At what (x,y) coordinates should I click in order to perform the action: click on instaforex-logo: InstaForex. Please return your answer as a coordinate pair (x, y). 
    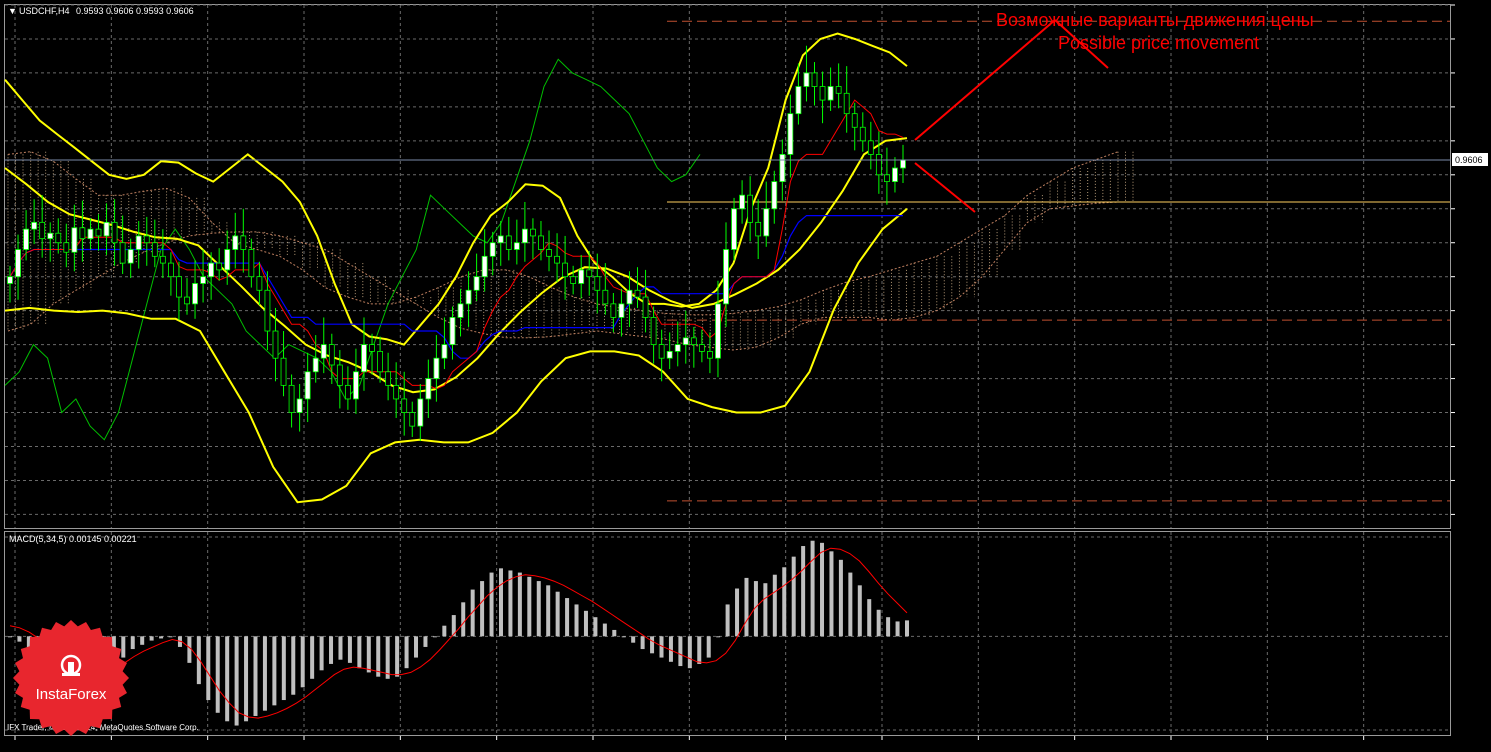
    Looking at the image, I should click on (71, 678).